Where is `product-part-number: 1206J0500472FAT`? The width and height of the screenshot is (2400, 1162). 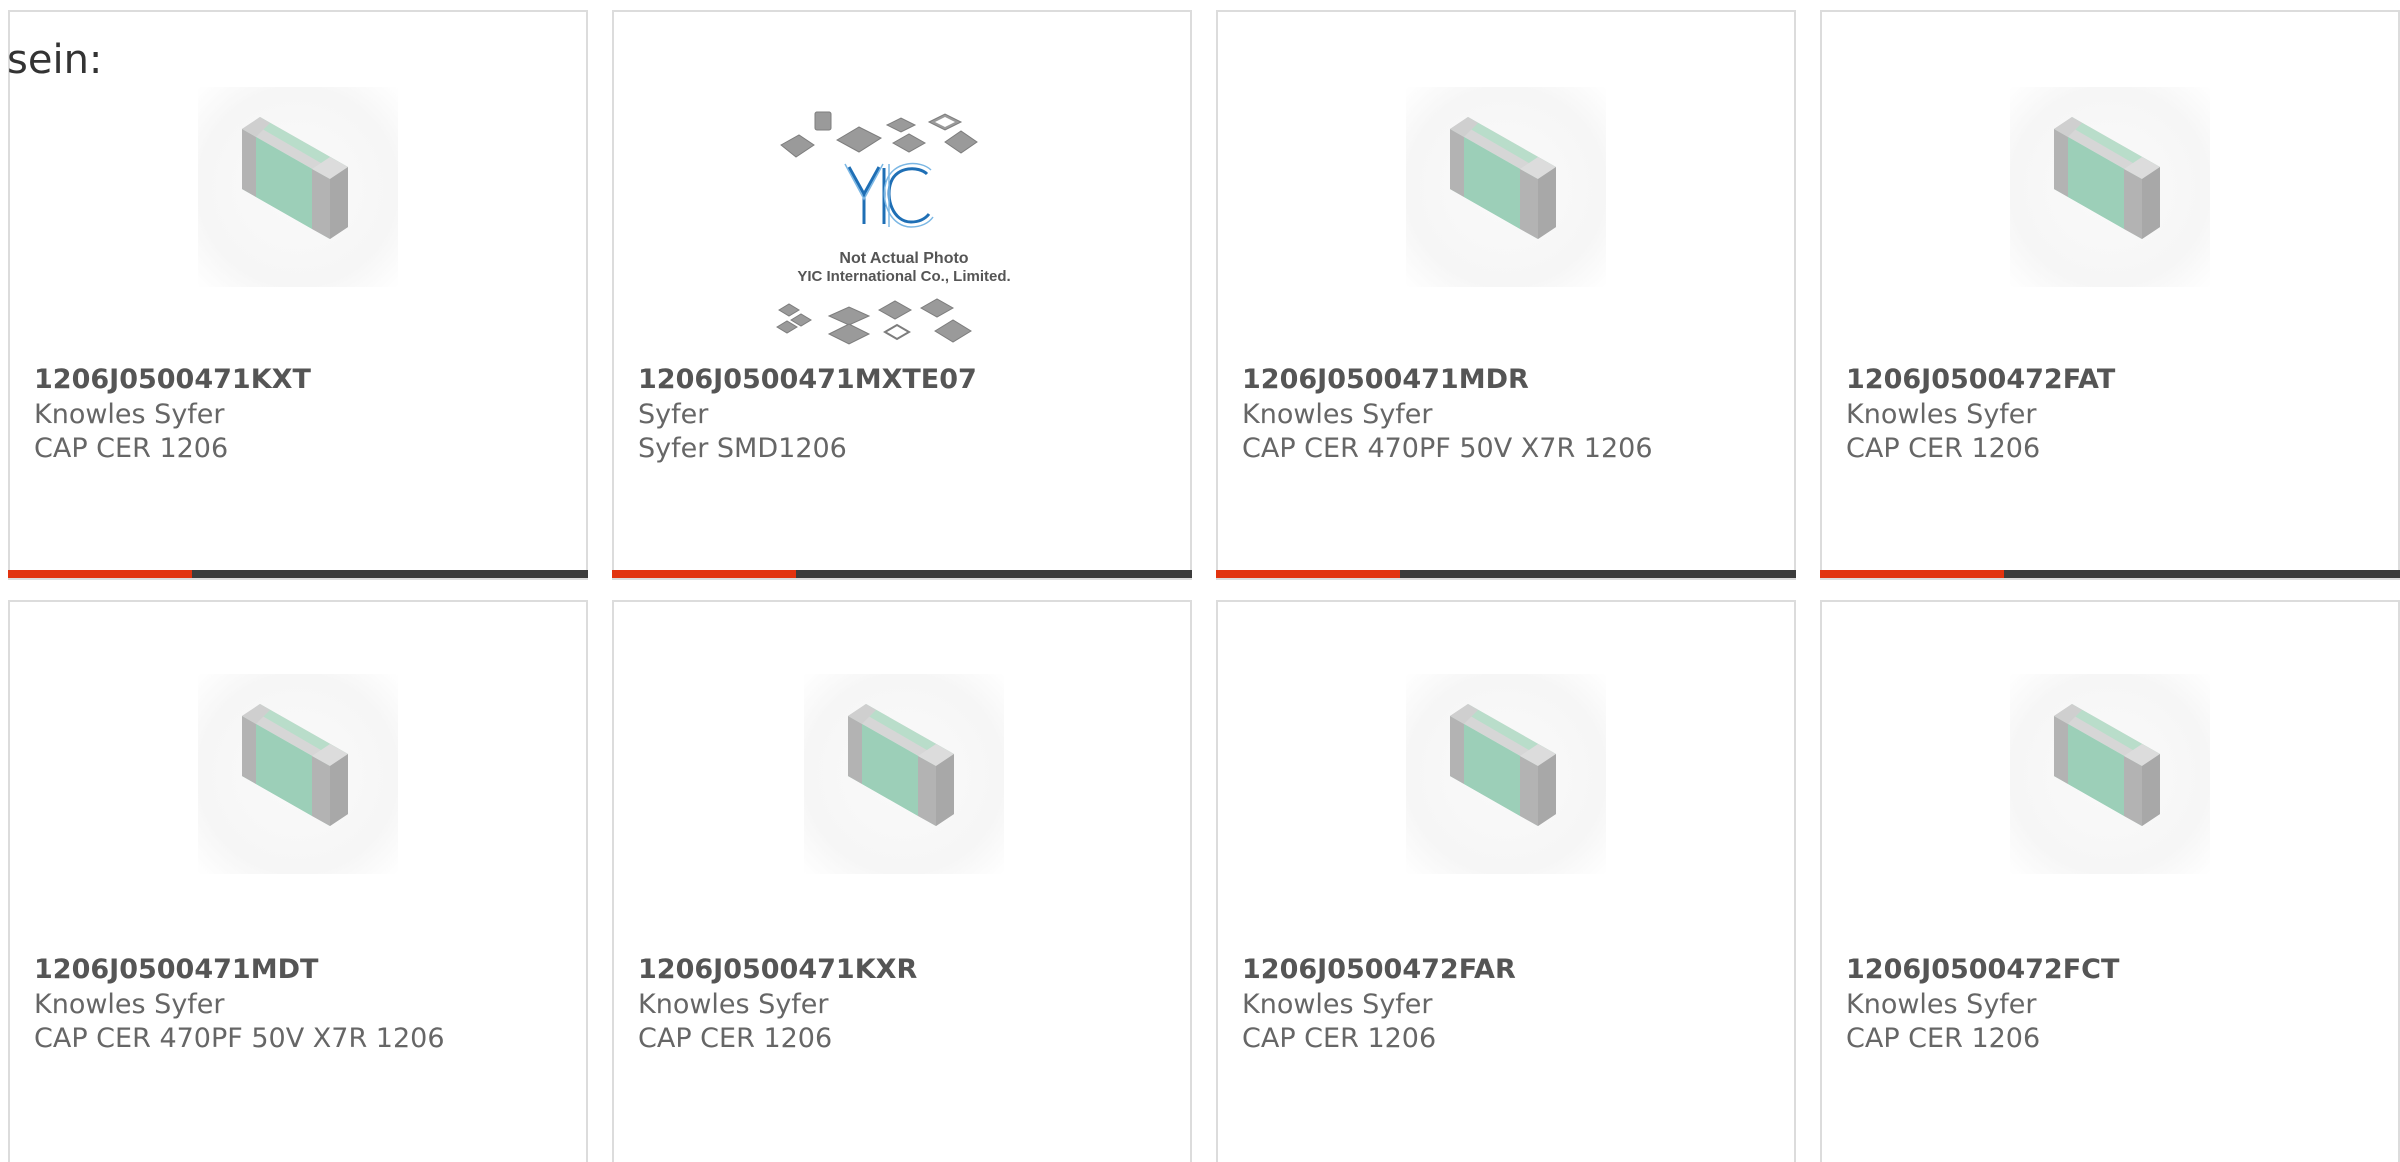 product-part-number: 1206J0500472FAT is located at coordinates (1980, 379).